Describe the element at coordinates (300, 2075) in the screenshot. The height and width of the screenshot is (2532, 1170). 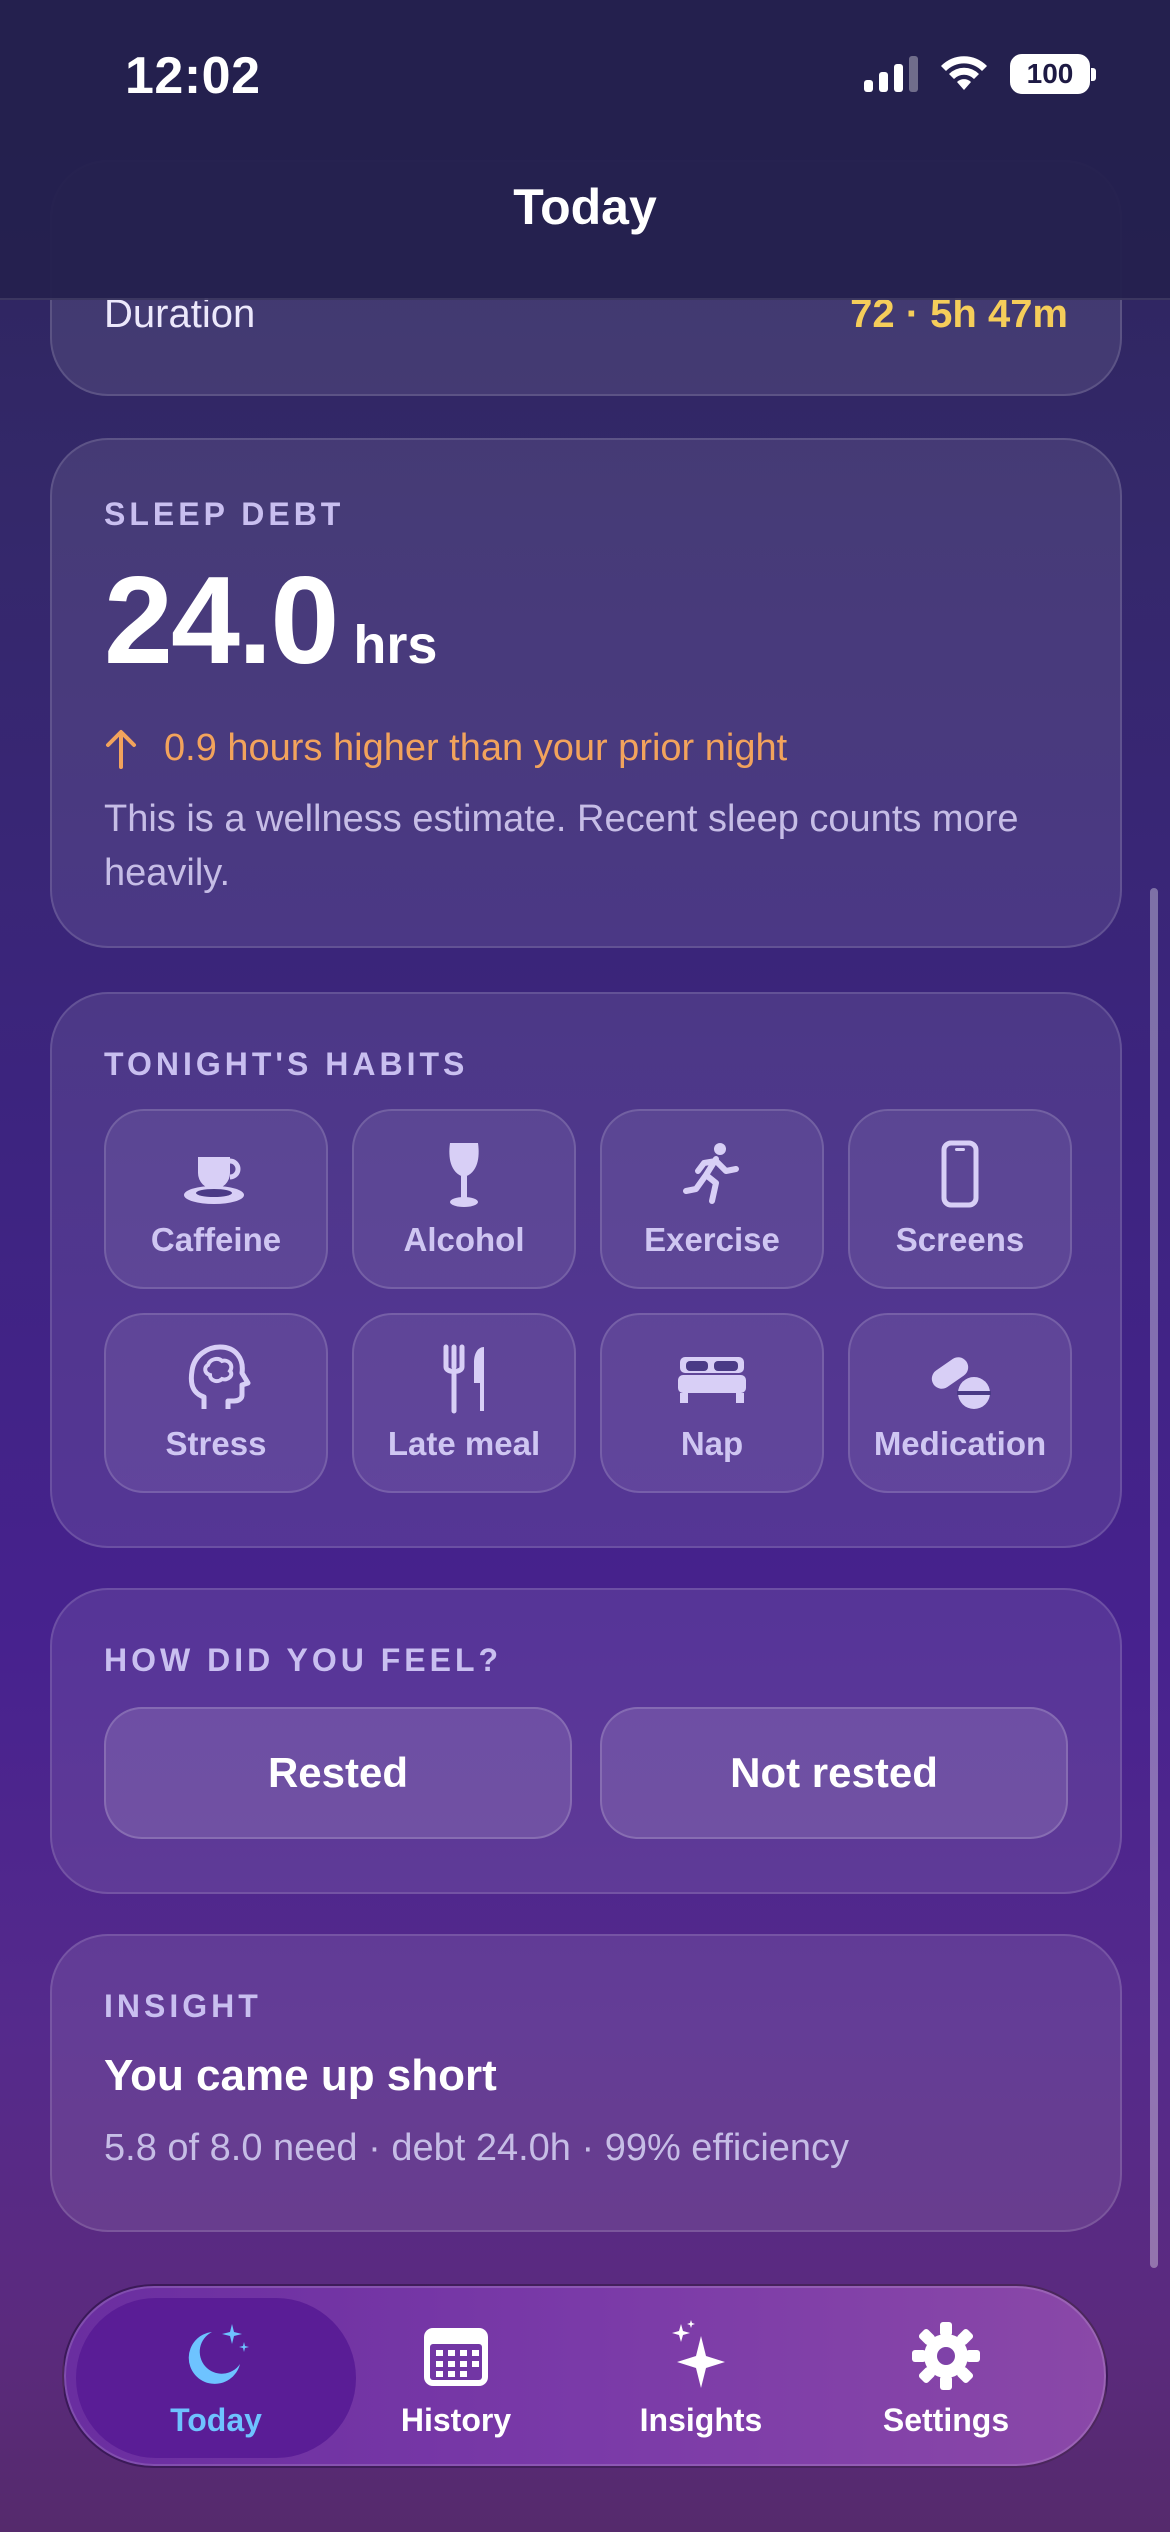
I see `insight-title: You came up short` at that location.